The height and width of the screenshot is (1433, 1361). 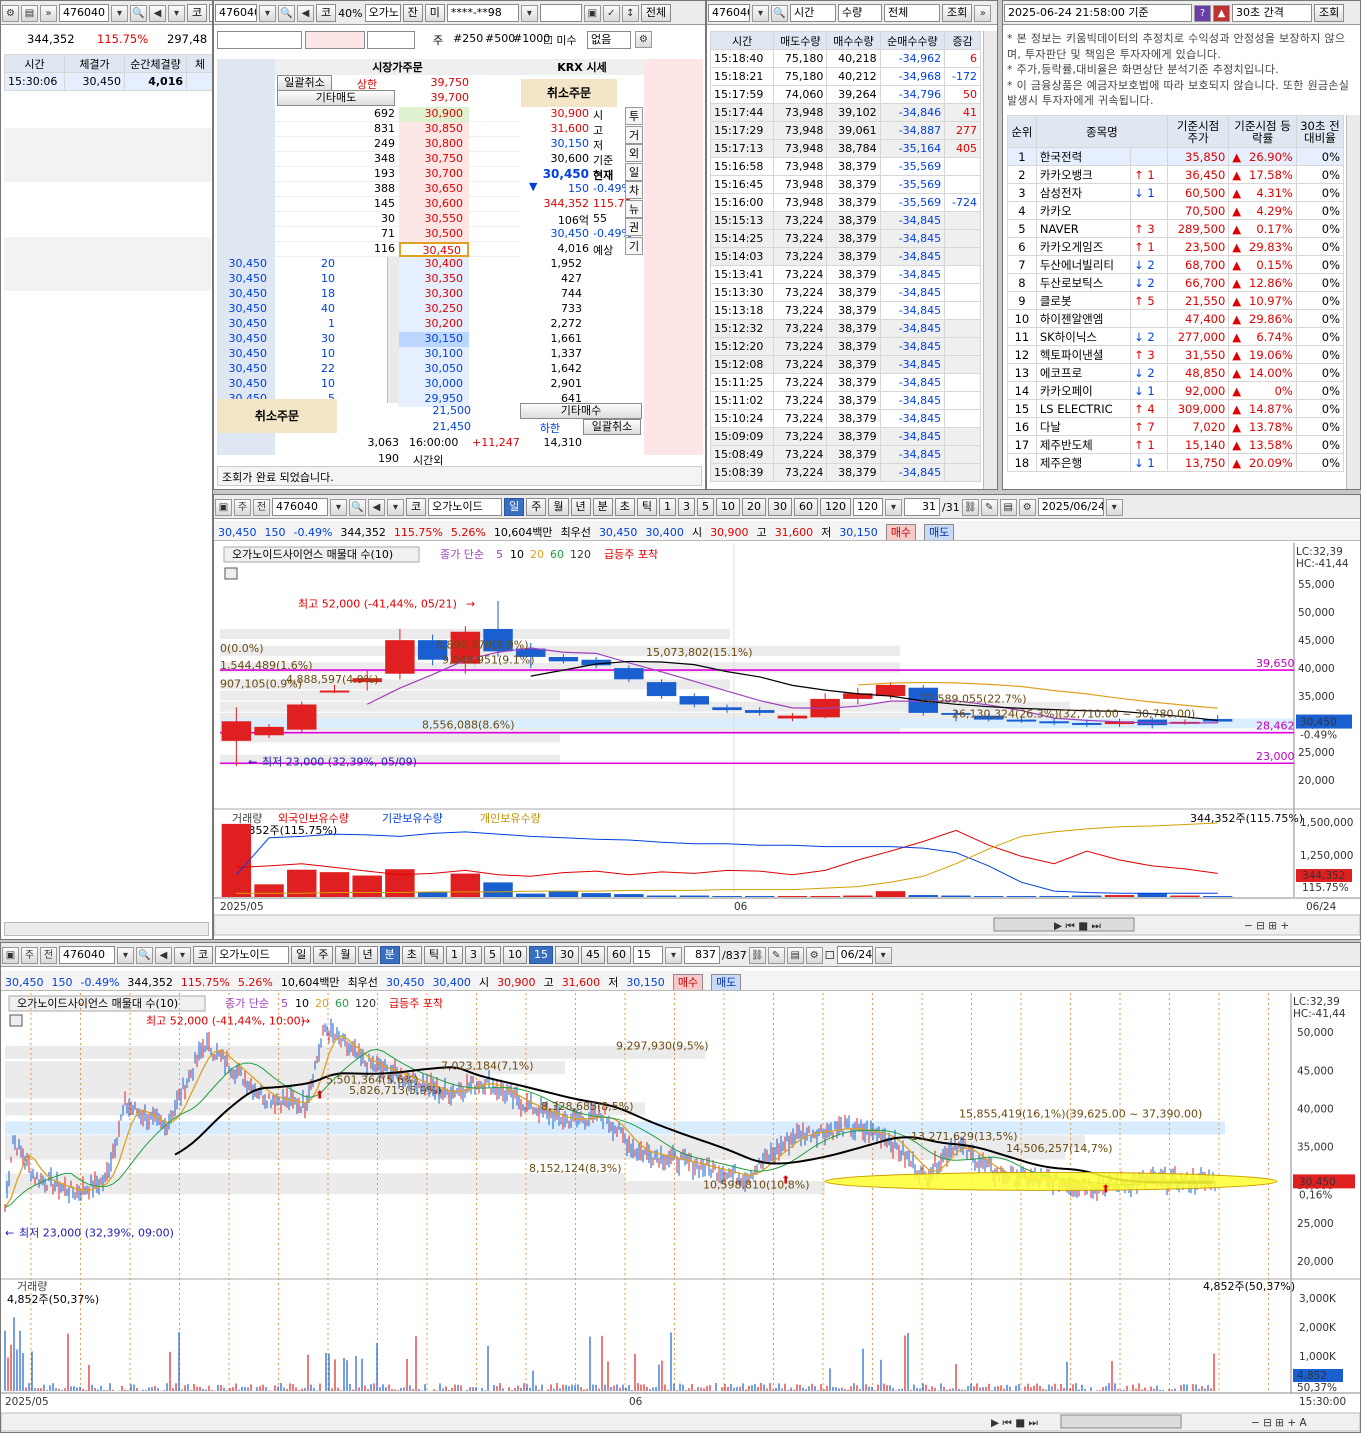 I want to click on ranking-row: 12 헥토파이낸셜 ↑ 3 31,550 ▲ 19.06% 0%, so click(x=1176, y=354).